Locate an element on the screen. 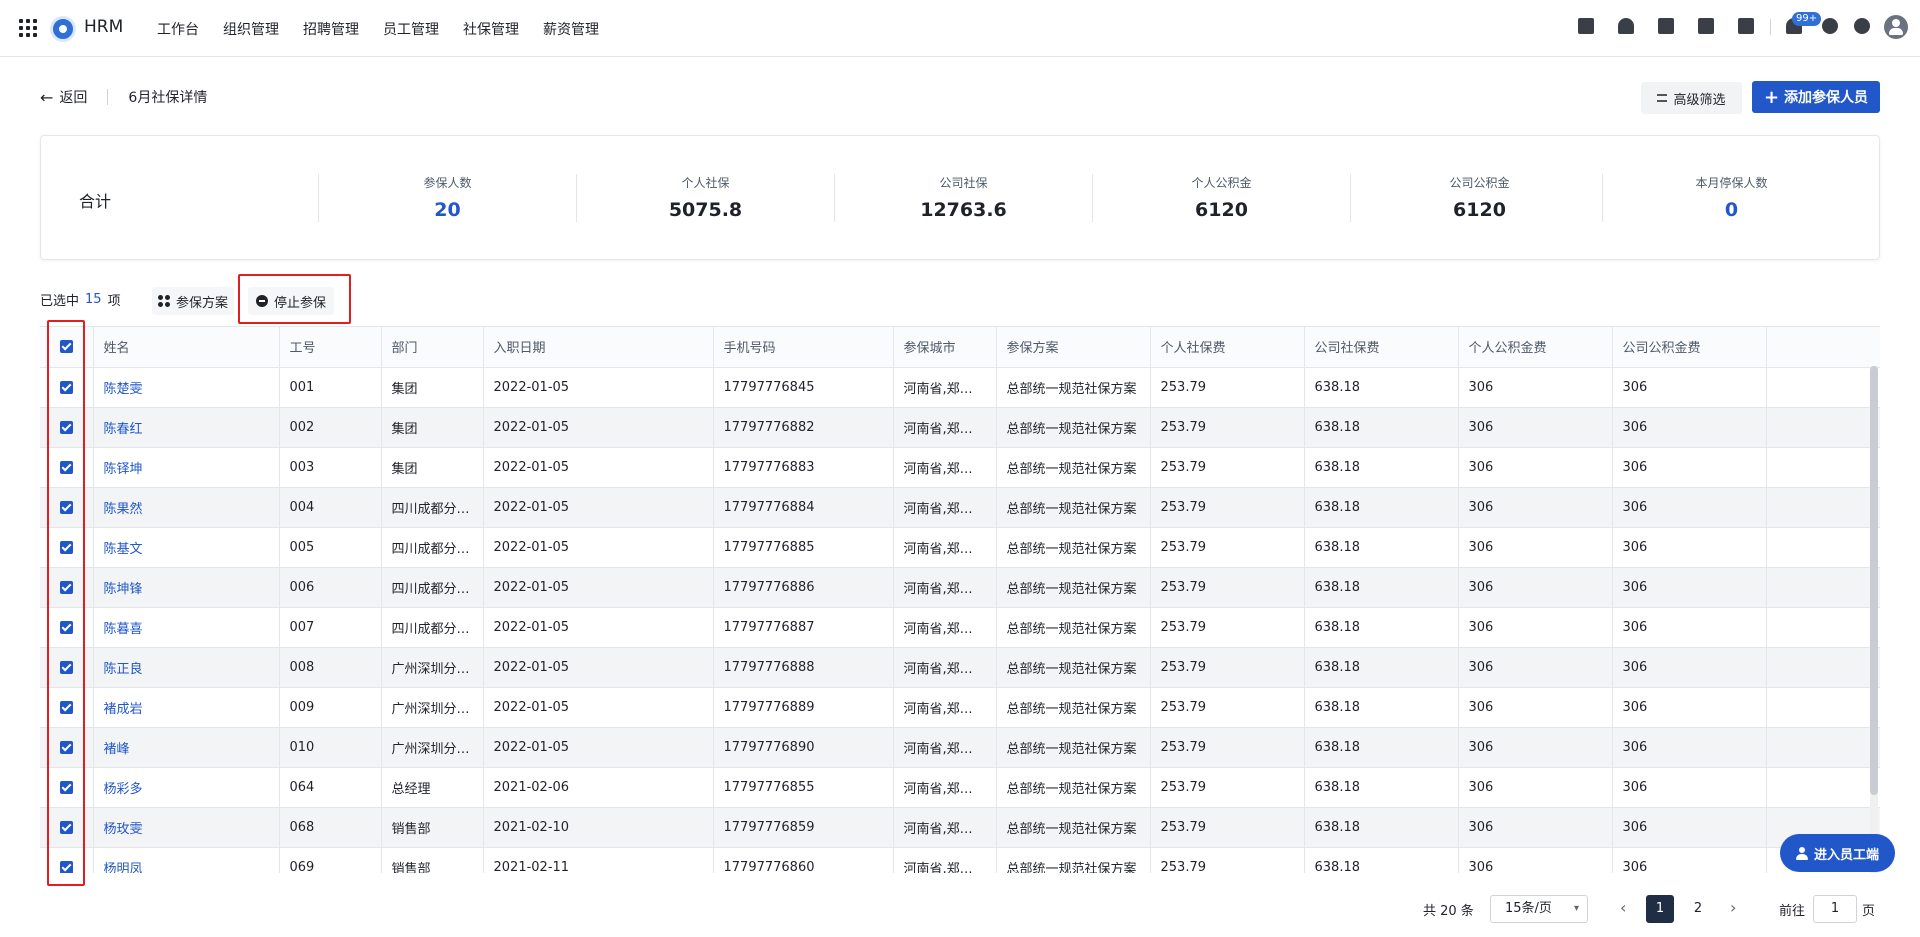 The width and height of the screenshot is (1920, 937). table-cell: 17797776855 is located at coordinates (803, 787).